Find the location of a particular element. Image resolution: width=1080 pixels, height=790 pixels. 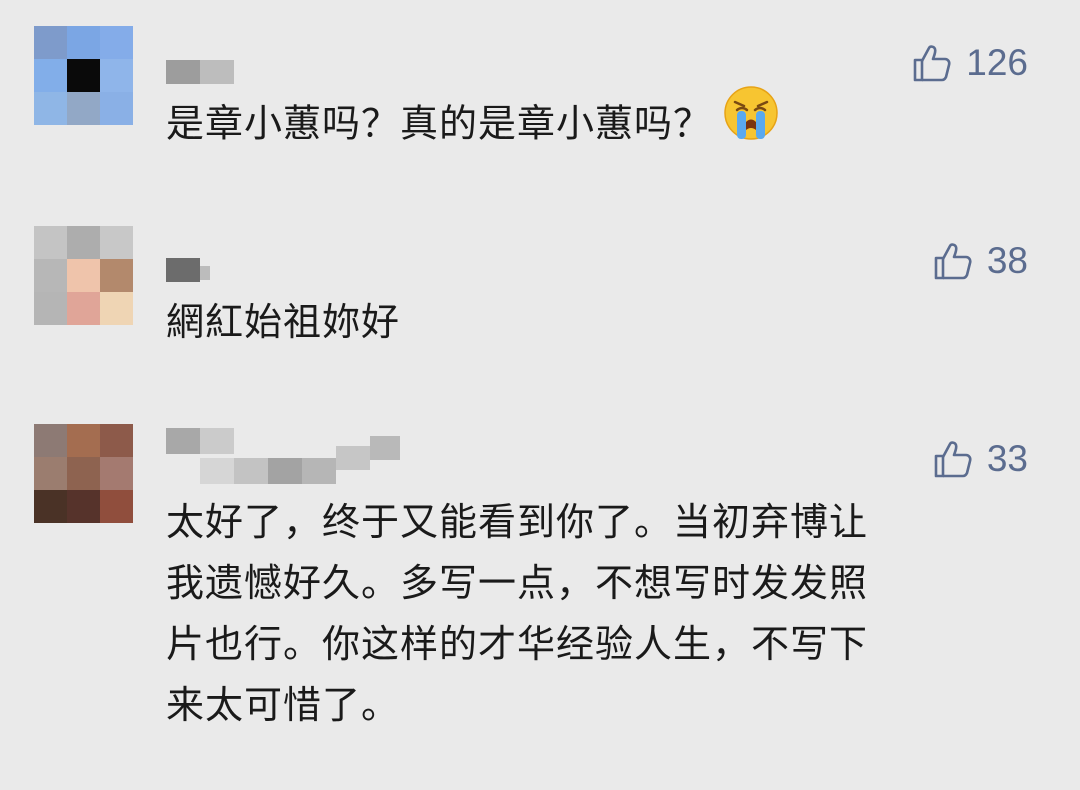

comment-text: 網紅始祖妳好 is located at coordinates (283, 322).